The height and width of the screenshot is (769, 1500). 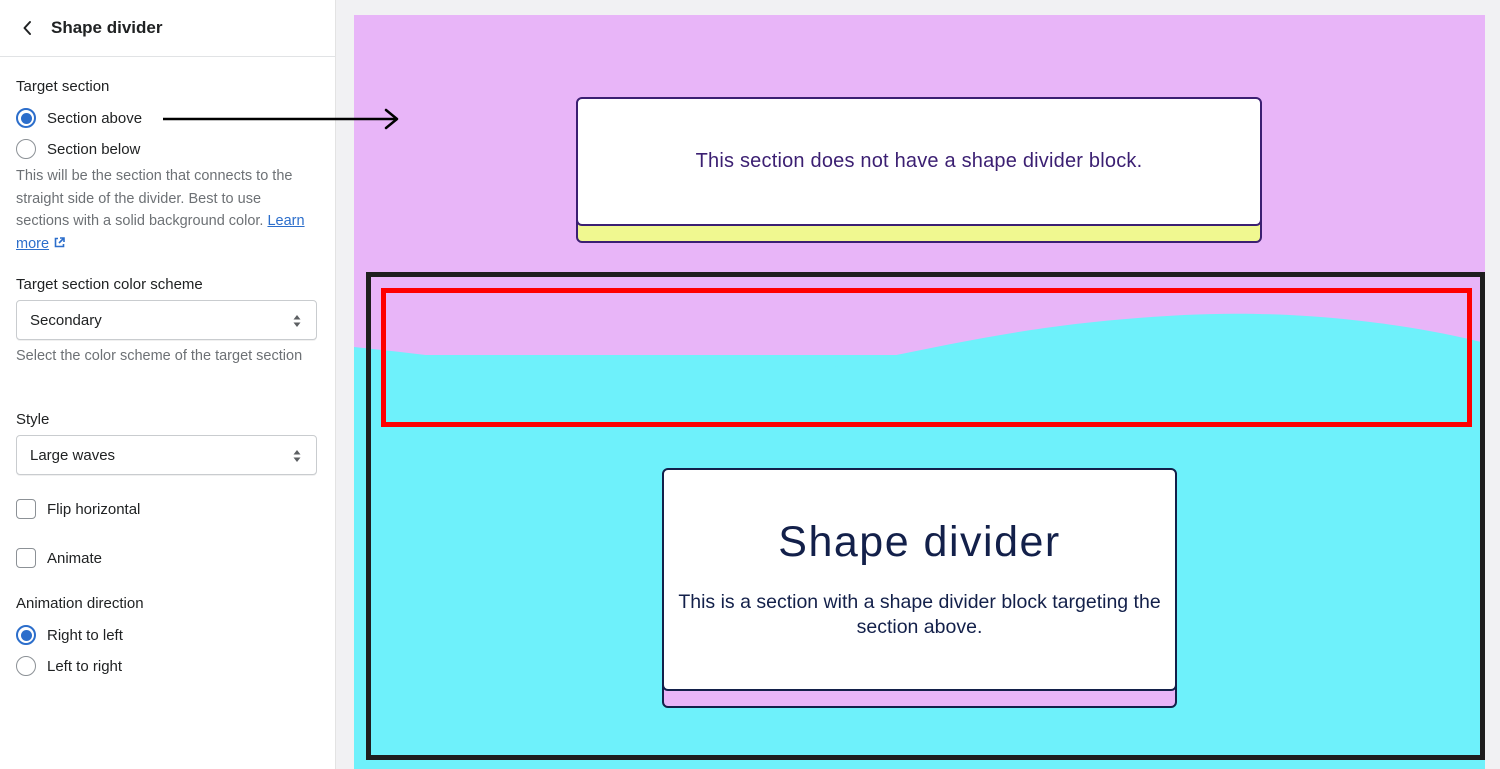 What do you see at coordinates (94, 149) in the screenshot?
I see `radio-label: Section below` at bounding box center [94, 149].